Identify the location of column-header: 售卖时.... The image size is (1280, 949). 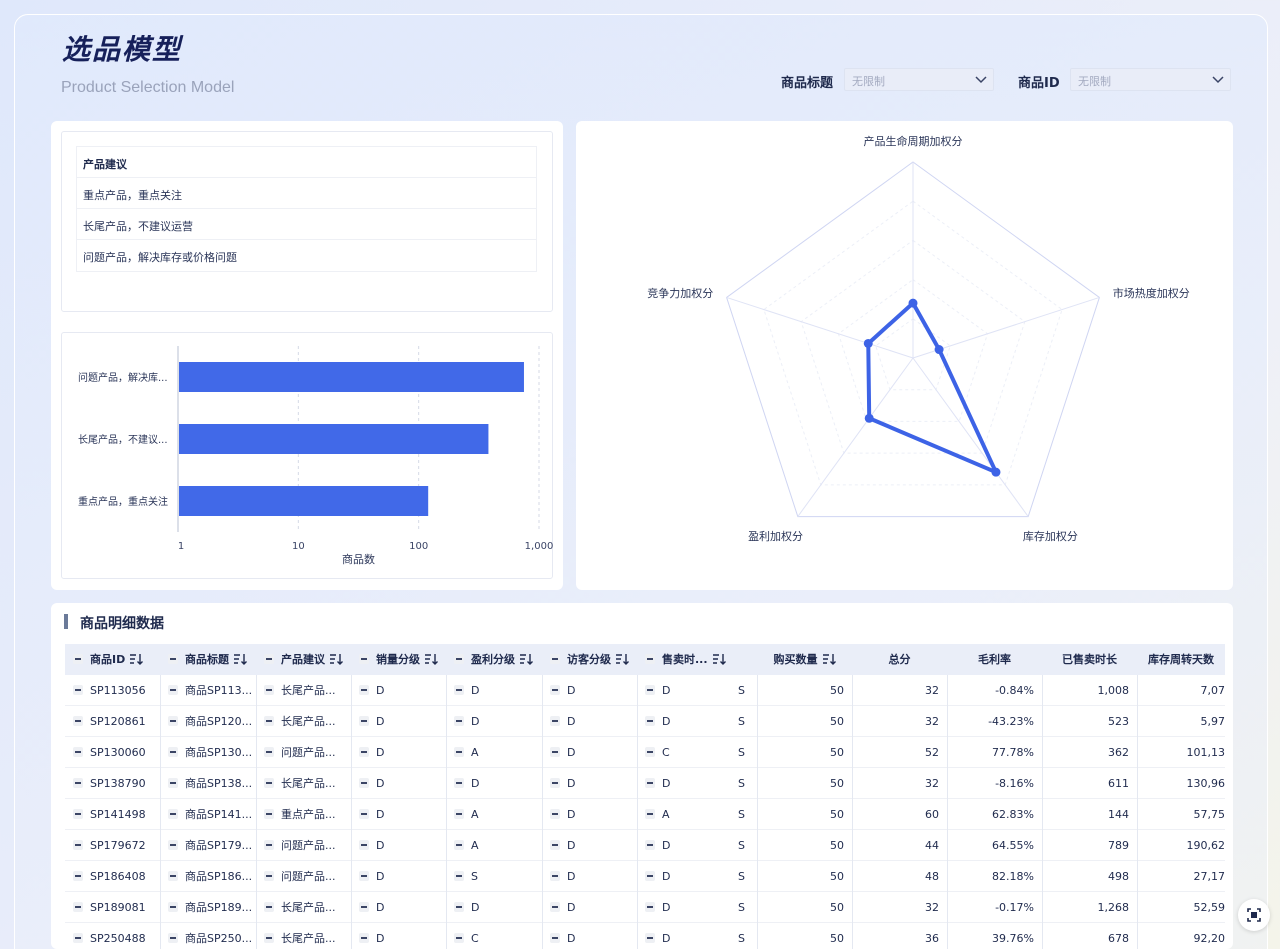
(684, 659).